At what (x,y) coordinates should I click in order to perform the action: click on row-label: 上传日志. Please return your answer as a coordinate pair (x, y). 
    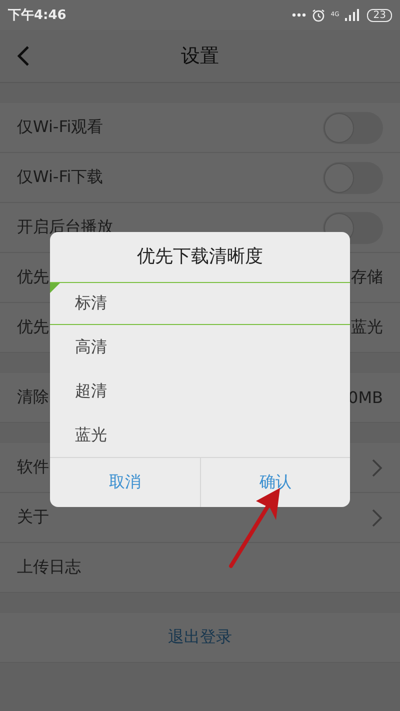
    Looking at the image, I should click on (49, 567).